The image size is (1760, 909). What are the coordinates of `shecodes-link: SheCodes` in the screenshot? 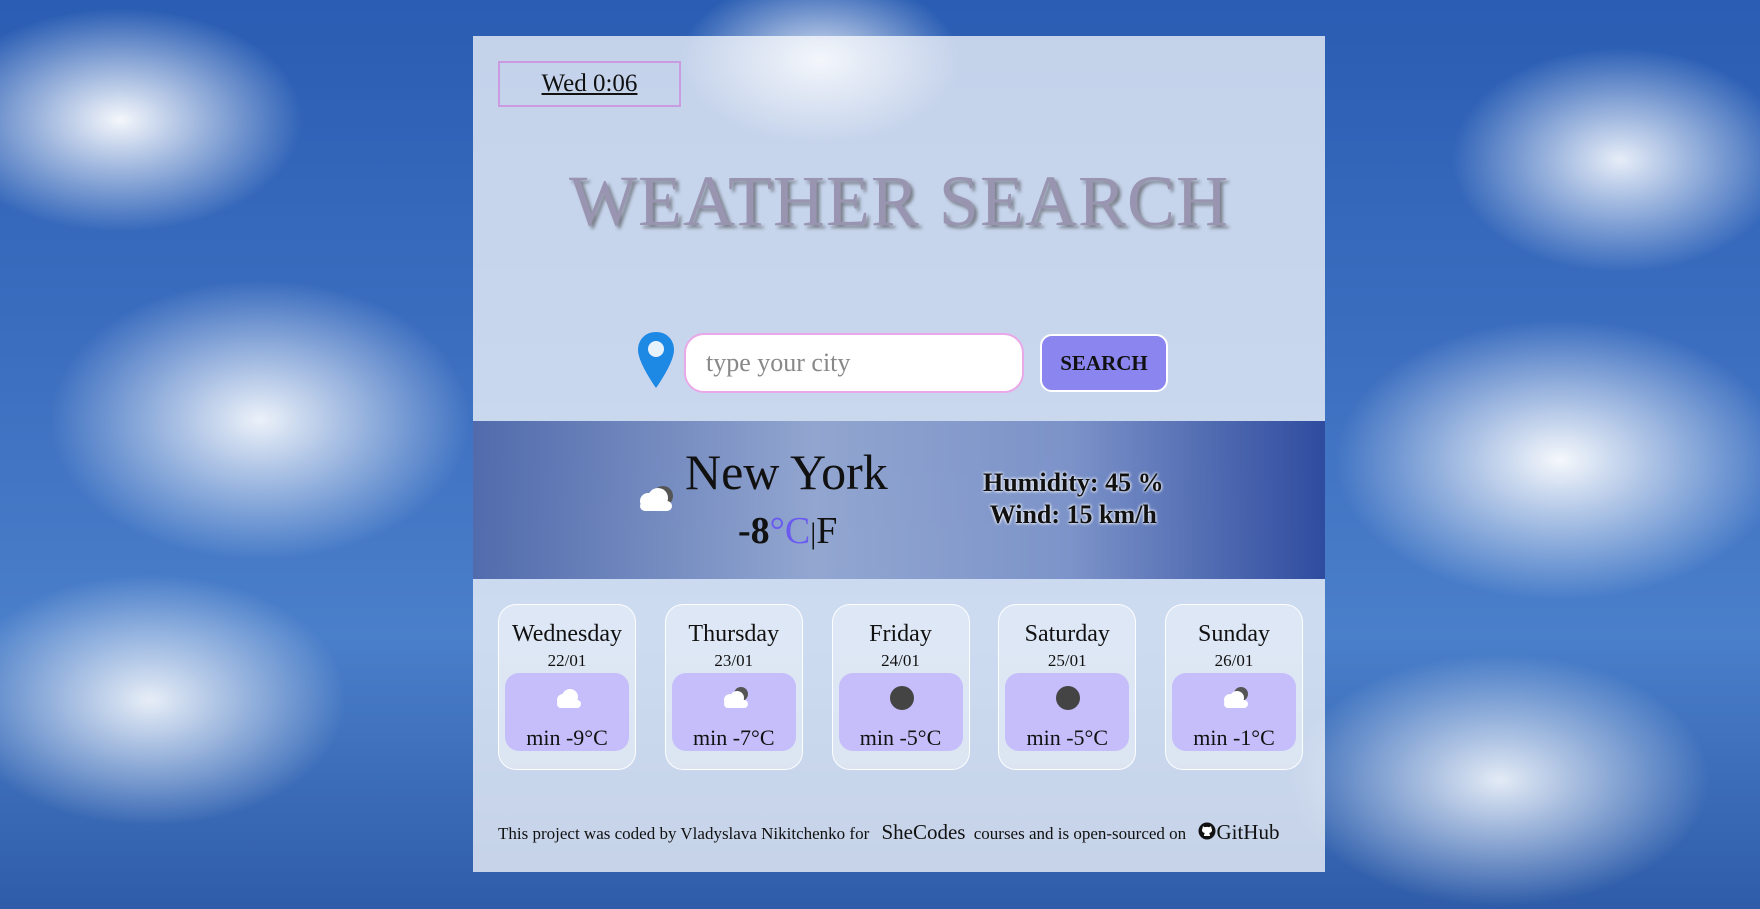 It's located at (923, 832).